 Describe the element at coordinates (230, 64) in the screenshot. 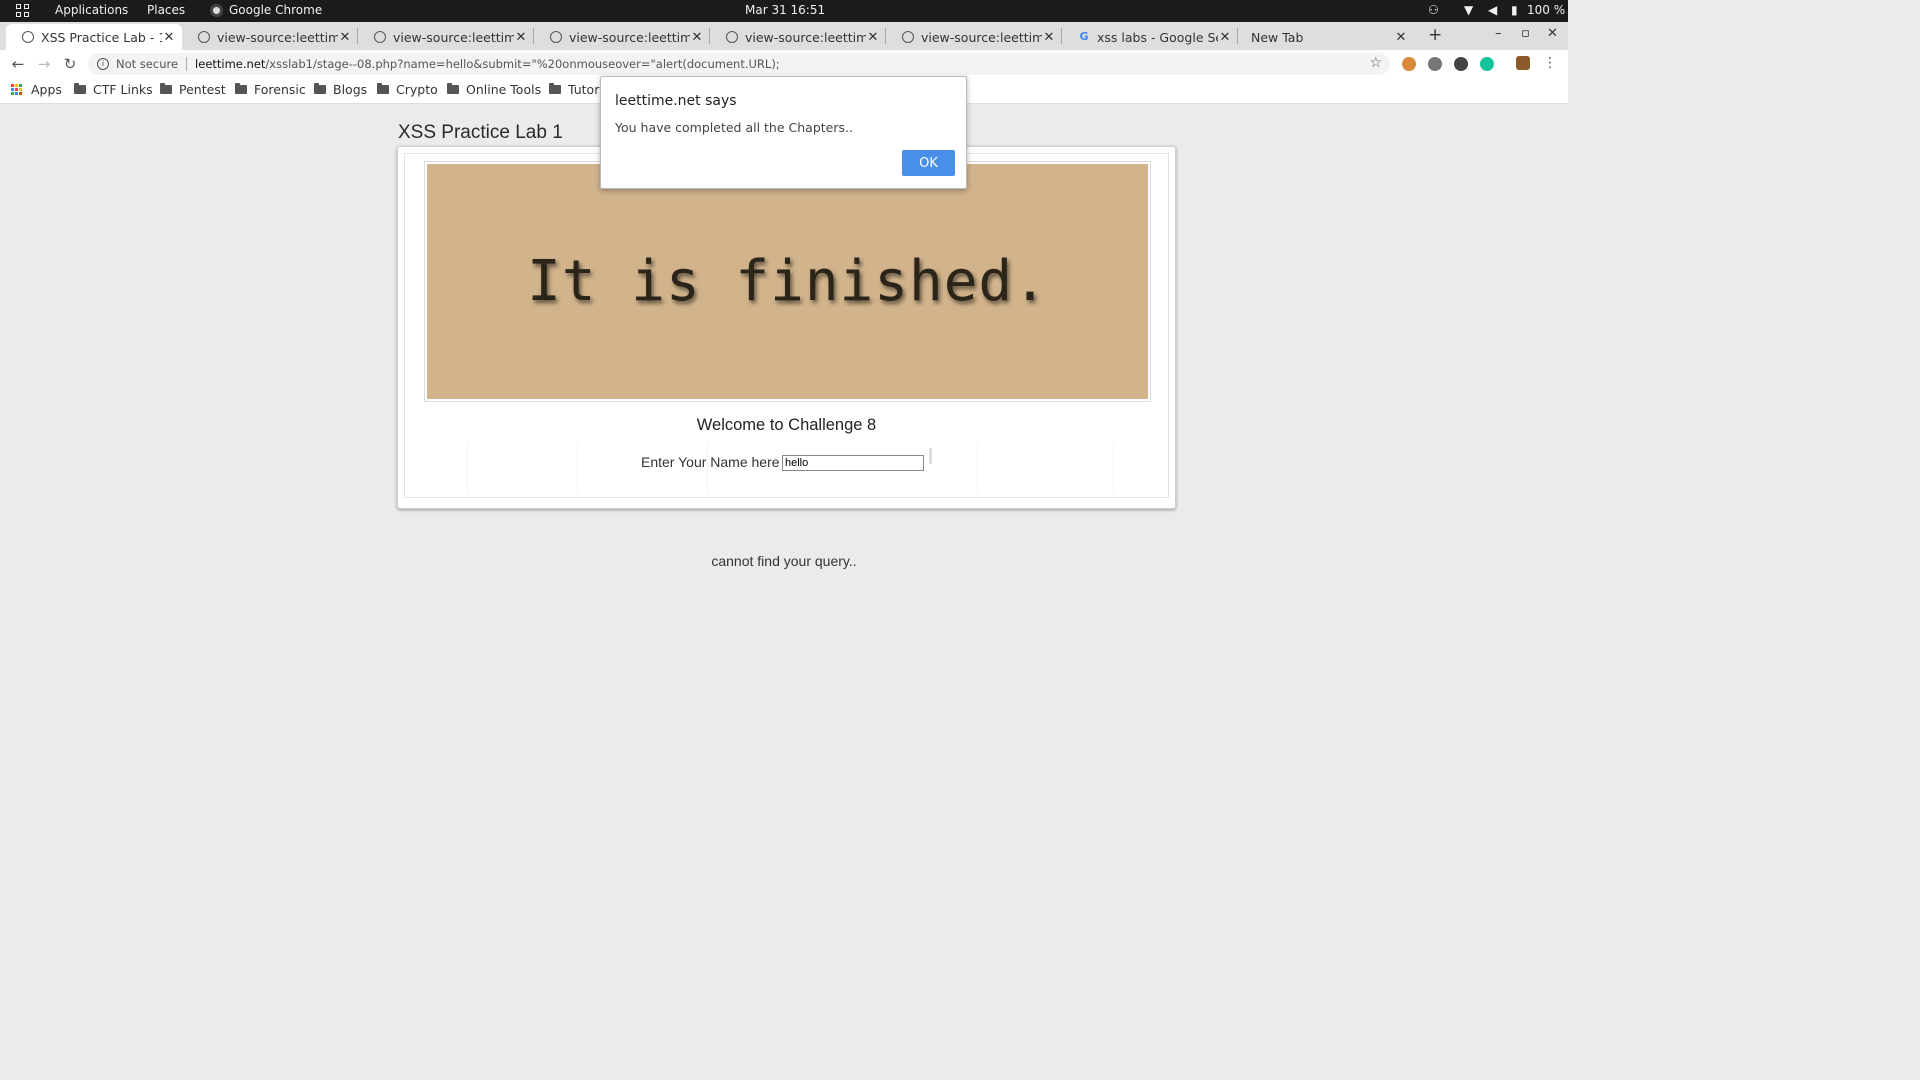

I see `url-host: leettime.net` at that location.